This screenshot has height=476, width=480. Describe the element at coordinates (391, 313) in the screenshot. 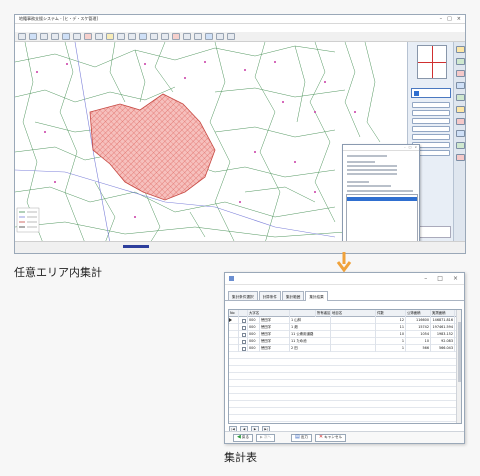

I see `col-header-count: 件数` at that location.